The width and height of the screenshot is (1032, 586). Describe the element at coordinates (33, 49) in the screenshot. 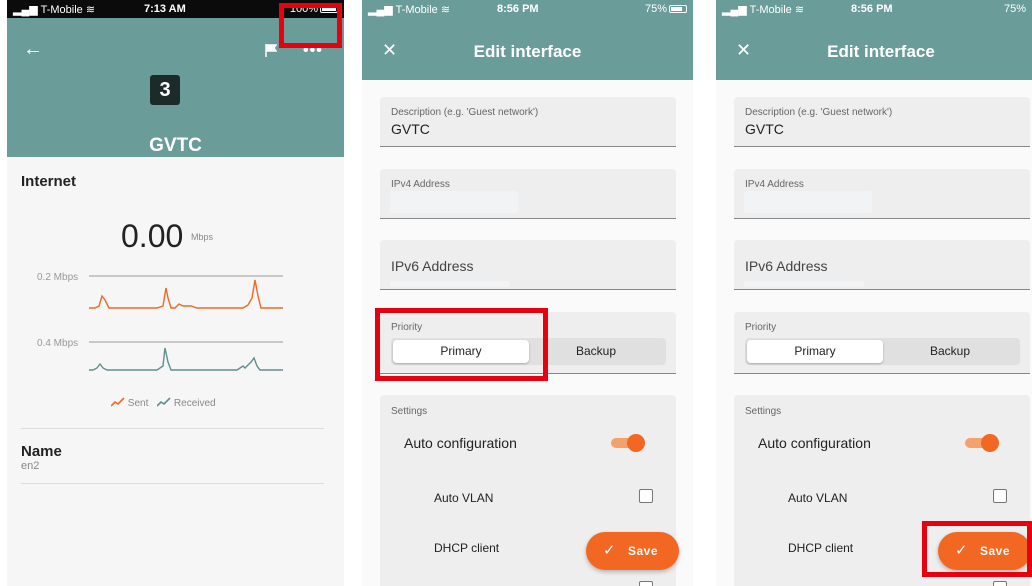

I see `back-arrow-icon: ←` at that location.